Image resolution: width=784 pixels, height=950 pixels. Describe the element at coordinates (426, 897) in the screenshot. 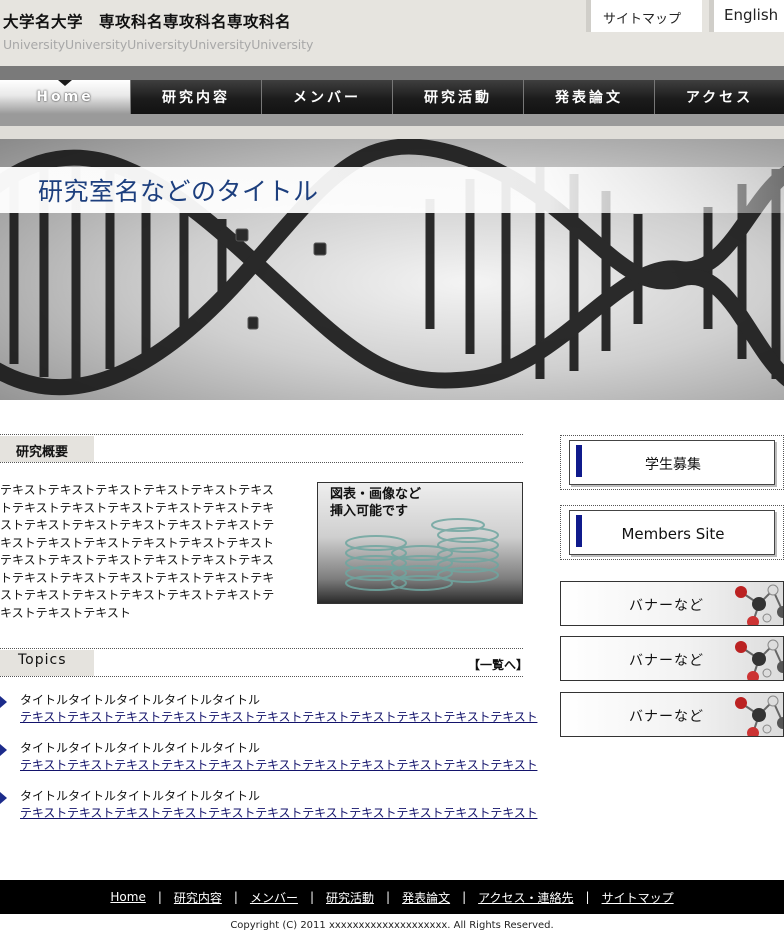

I see `footer-link-papers: 発表論文` at that location.